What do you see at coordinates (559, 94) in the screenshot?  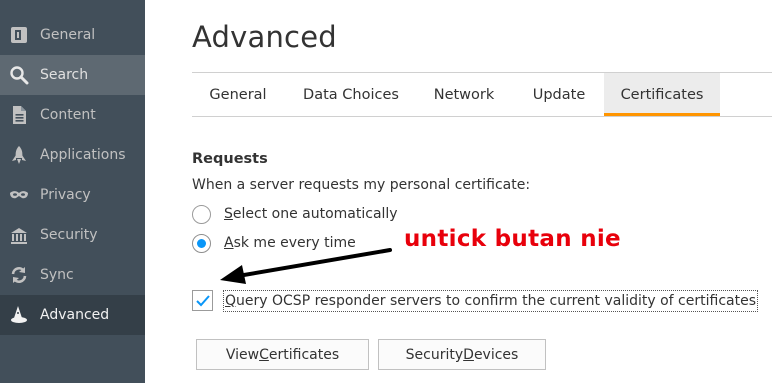 I see `tab-update: Update` at bounding box center [559, 94].